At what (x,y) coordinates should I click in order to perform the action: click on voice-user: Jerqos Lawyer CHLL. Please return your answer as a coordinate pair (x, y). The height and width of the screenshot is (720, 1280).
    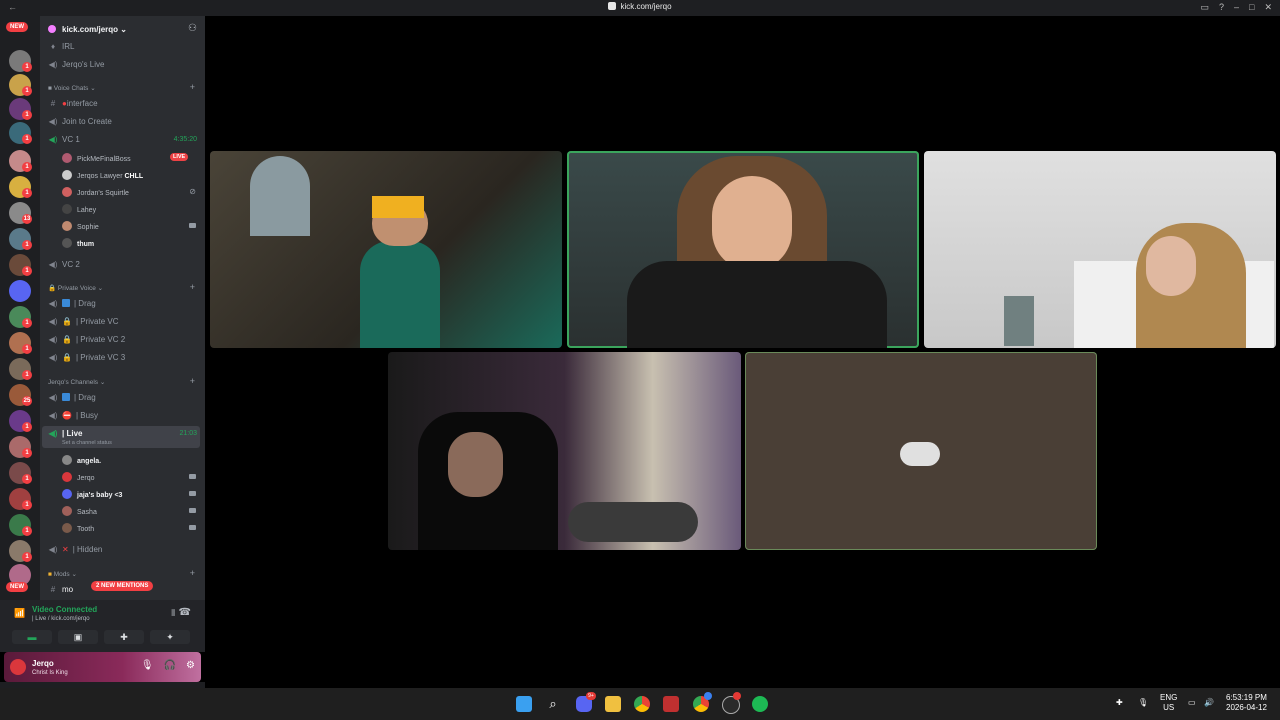
    Looking at the image, I should click on (102, 175).